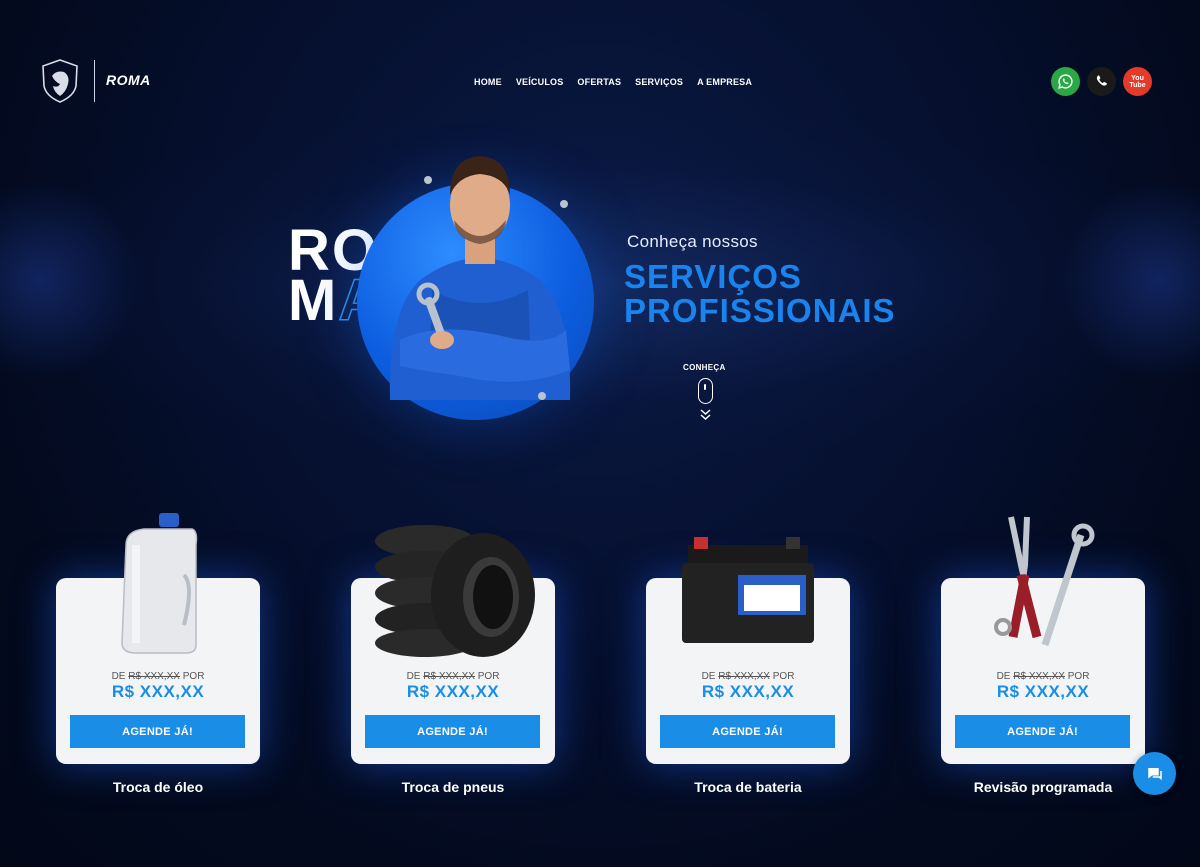 The height and width of the screenshot is (867, 1200). What do you see at coordinates (748, 787) in the screenshot?
I see `service-label: Troca de bateria` at bounding box center [748, 787].